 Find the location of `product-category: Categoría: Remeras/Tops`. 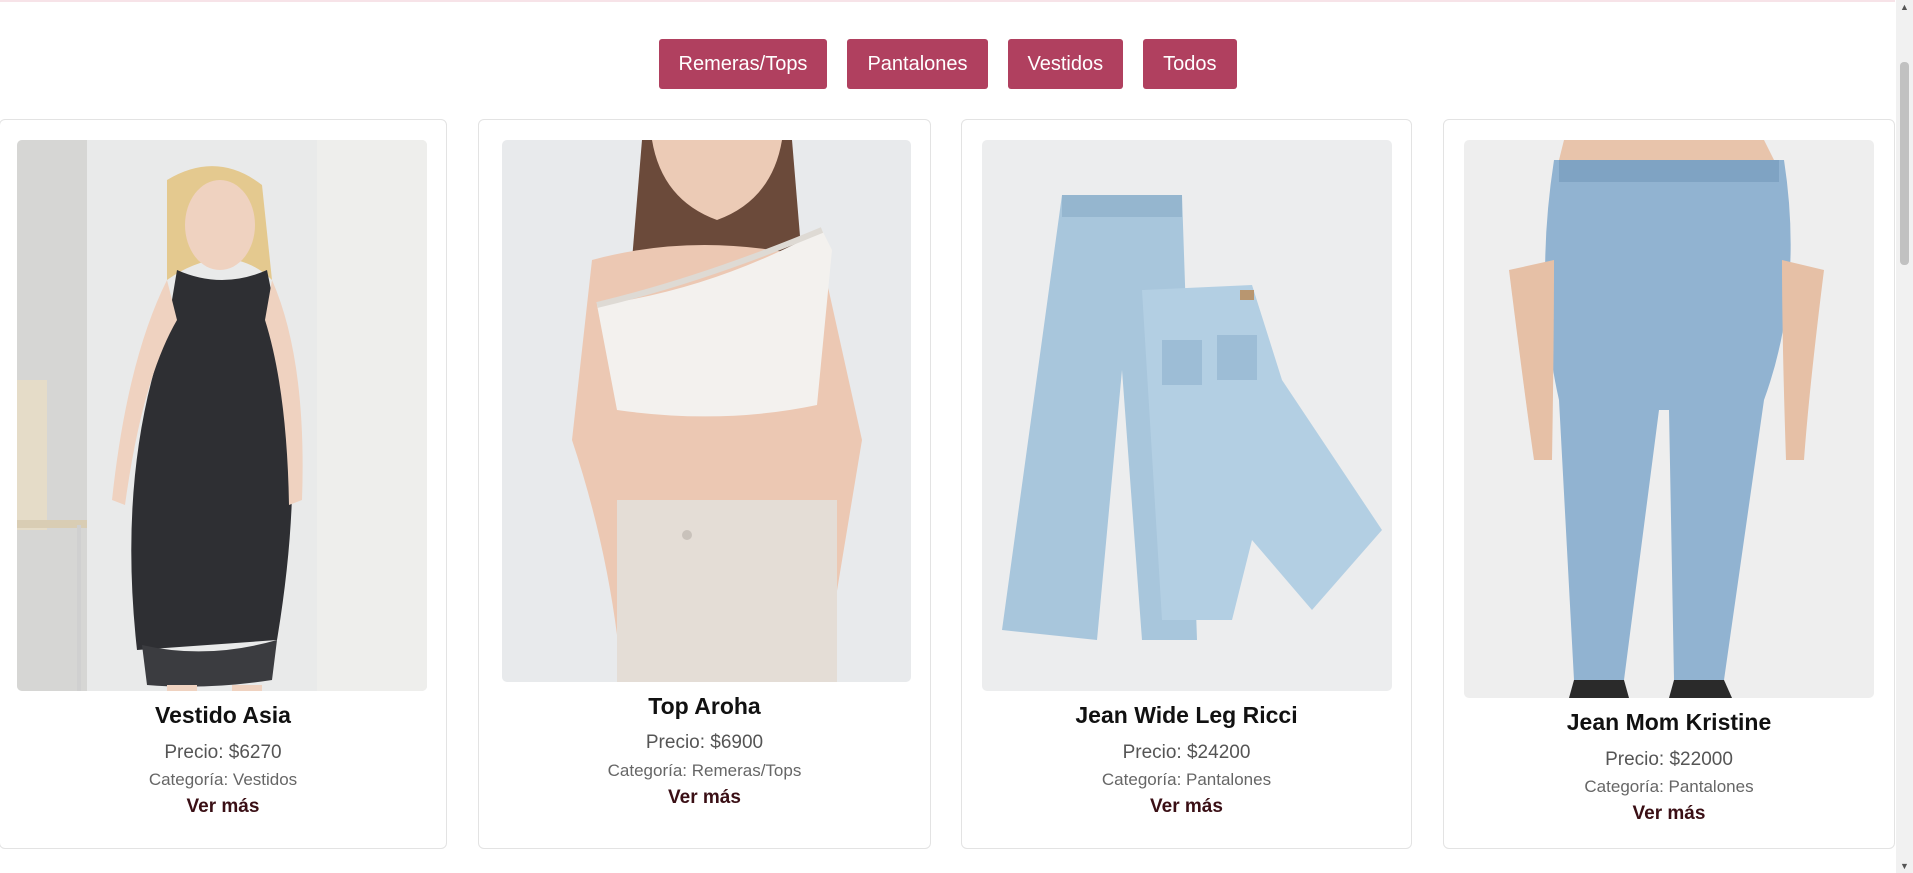

product-category: Categoría: Remeras/Tops is located at coordinates (704, 770).